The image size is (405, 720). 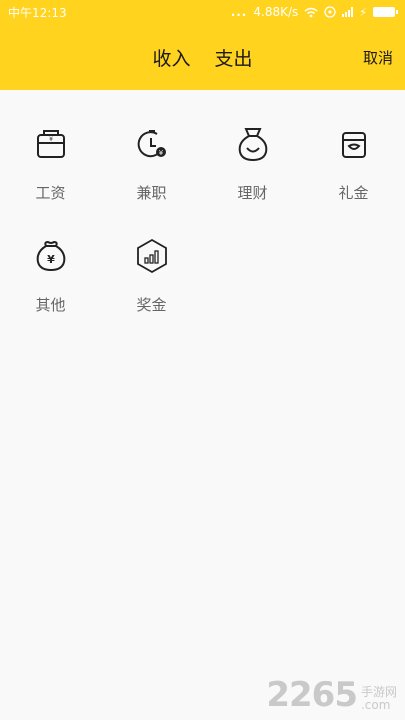 I want to click on status-bar: 中午12:13 ... 4.88K/s ⚡, so click(x=202, y=12).